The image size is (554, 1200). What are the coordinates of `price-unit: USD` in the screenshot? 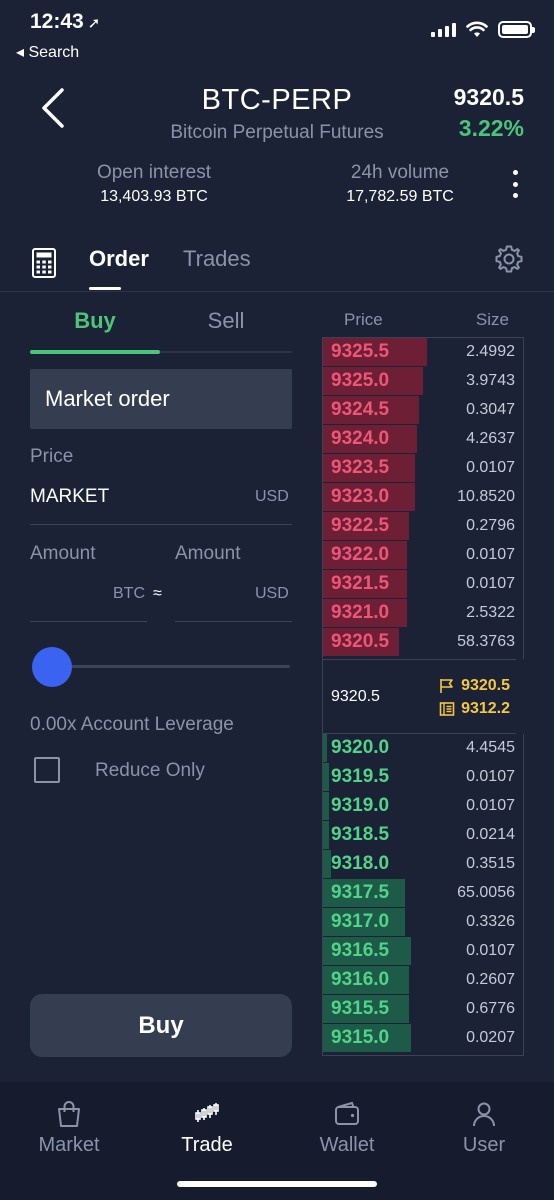 It's located at (272, 496).